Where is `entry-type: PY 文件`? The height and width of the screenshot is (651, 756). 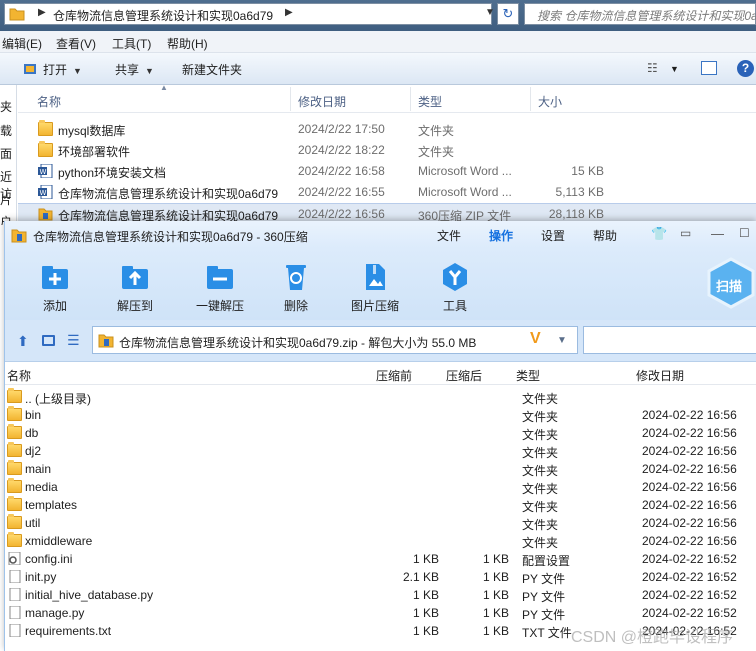 entry-type: PY 文件 is located at coordinates (544, 579).